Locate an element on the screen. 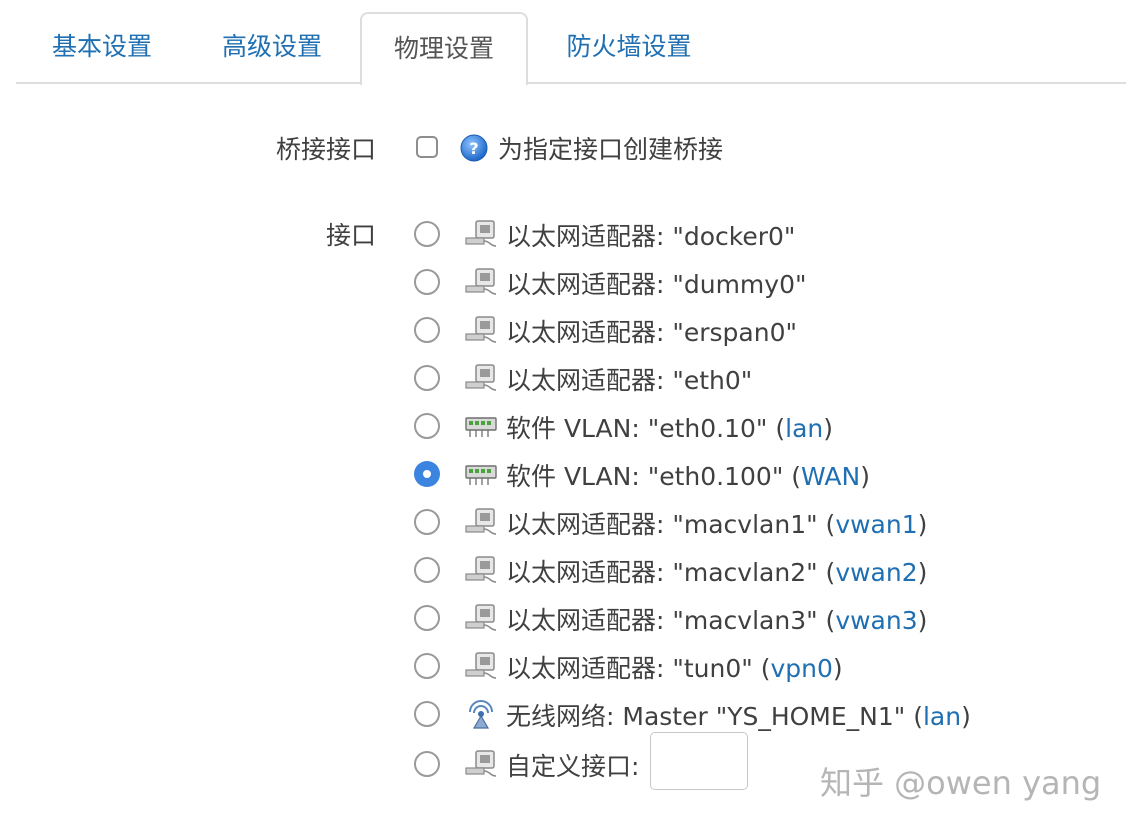  interface-label: 以太网适配器: "macvlan2" (vwan2) is located at coordinates (717, 572).